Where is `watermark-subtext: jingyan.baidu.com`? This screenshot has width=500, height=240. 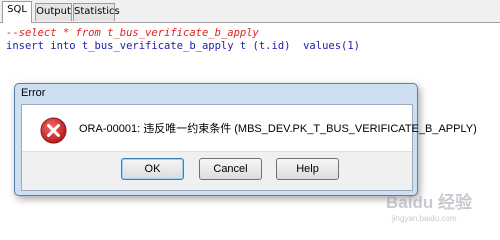
watermark-subtext: jingyan.baidu.com is located at coordinates (424, 218).